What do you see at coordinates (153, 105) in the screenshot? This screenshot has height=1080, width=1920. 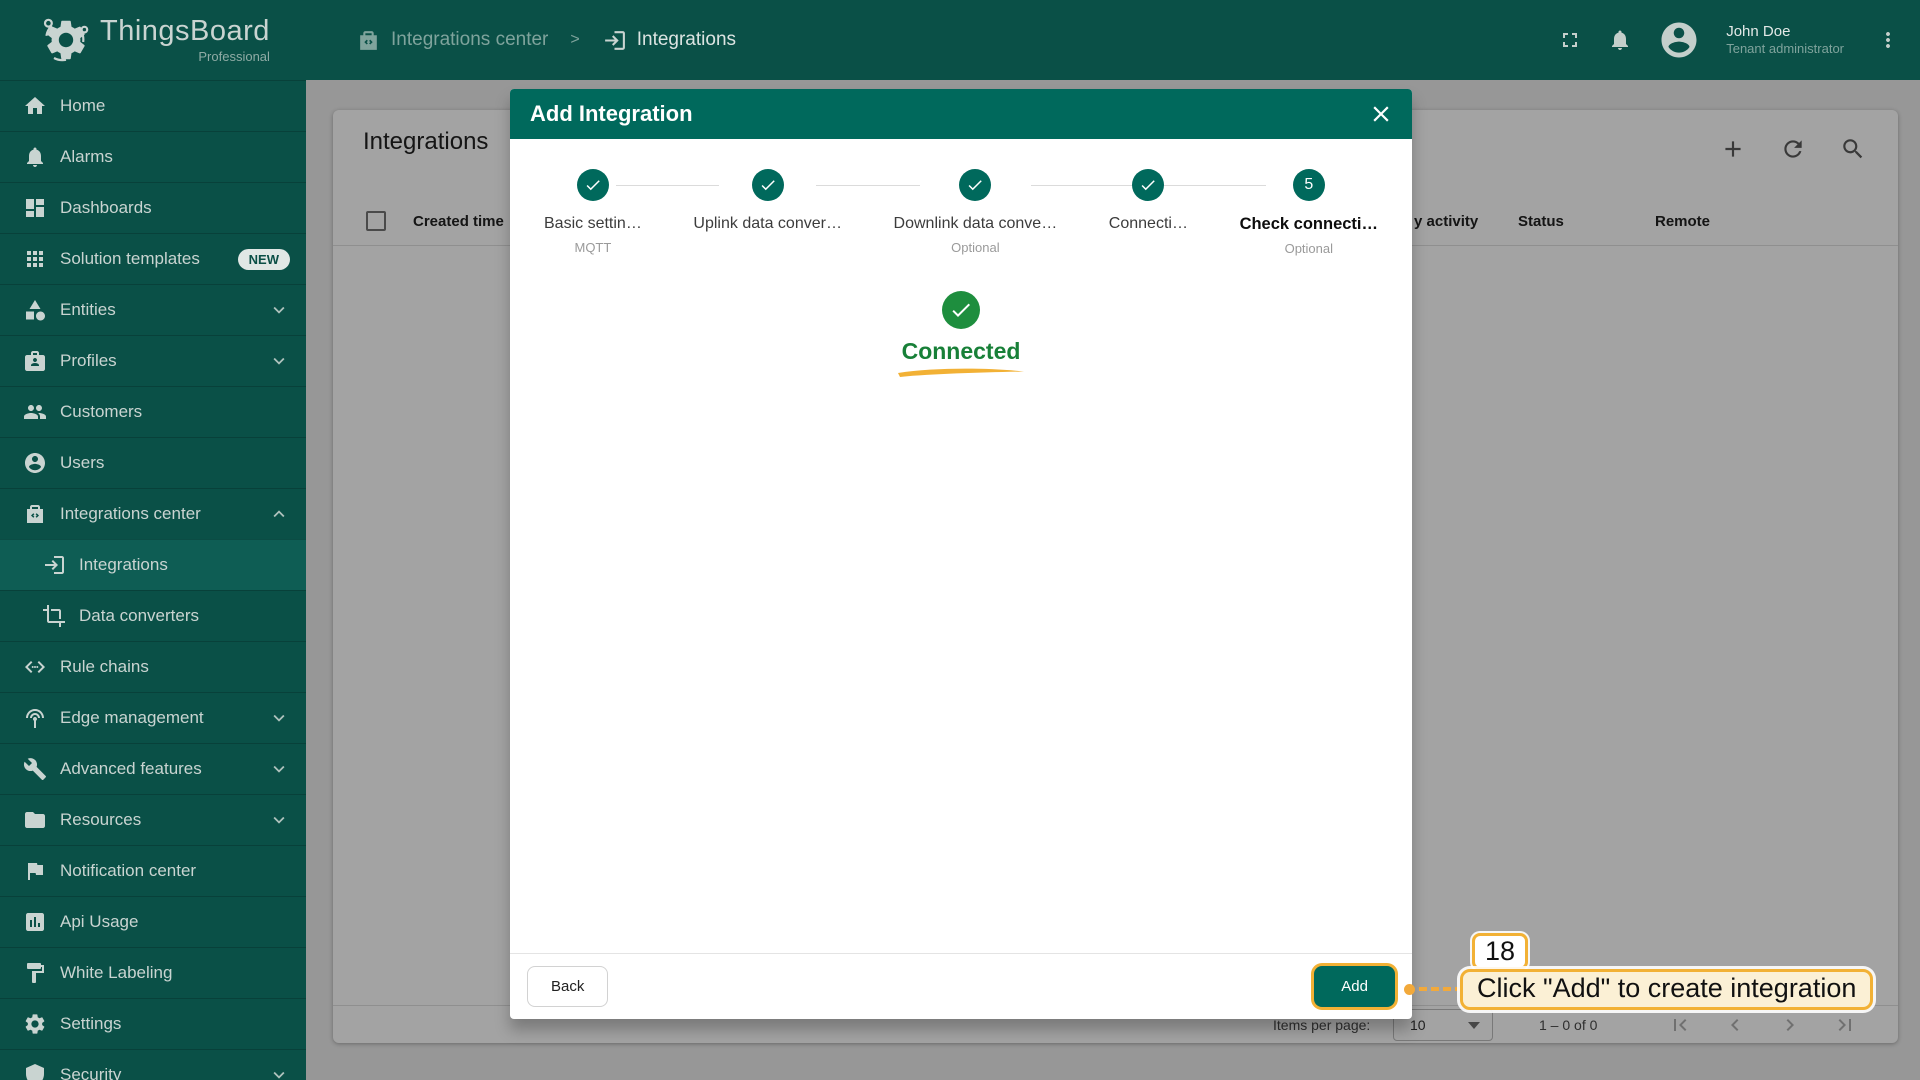 I see `sidebar-item-home: Home` at bounding box center [153, 105].